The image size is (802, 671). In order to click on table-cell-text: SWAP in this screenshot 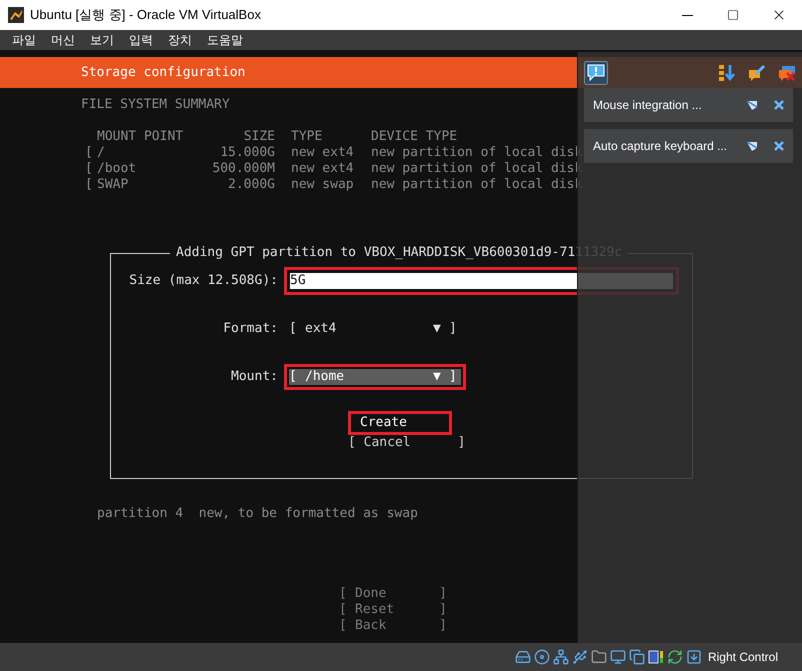, I will do `click(113, 185)`.